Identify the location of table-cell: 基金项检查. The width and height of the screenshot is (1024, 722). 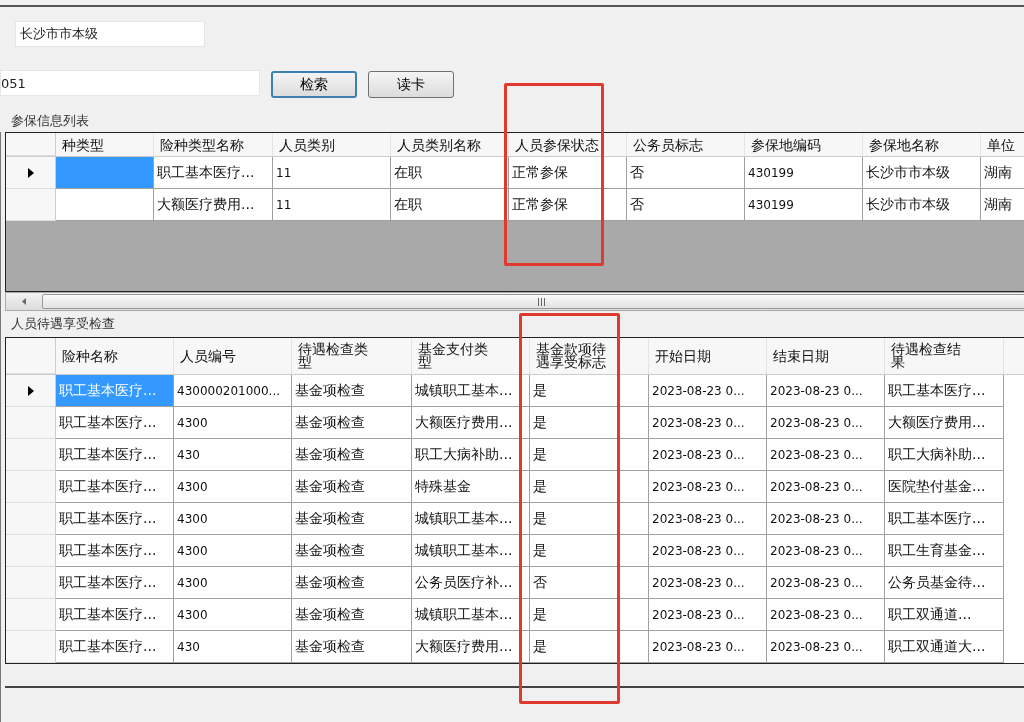
(352, 647).